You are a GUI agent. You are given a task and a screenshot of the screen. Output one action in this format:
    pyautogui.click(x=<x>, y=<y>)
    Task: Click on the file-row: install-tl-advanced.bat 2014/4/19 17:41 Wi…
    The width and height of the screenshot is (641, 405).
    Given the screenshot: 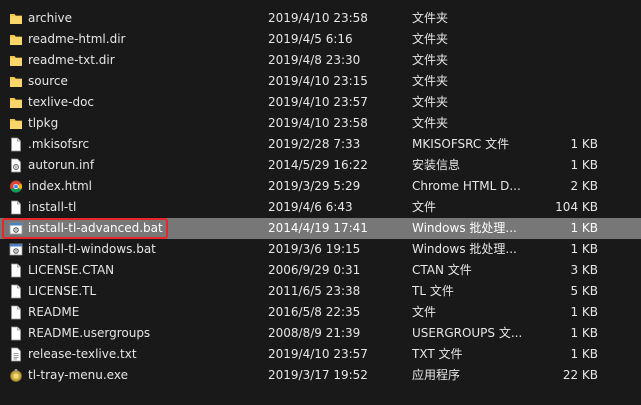 What is the action you would take?
    pyautogui.click(x=320, y=228)
    